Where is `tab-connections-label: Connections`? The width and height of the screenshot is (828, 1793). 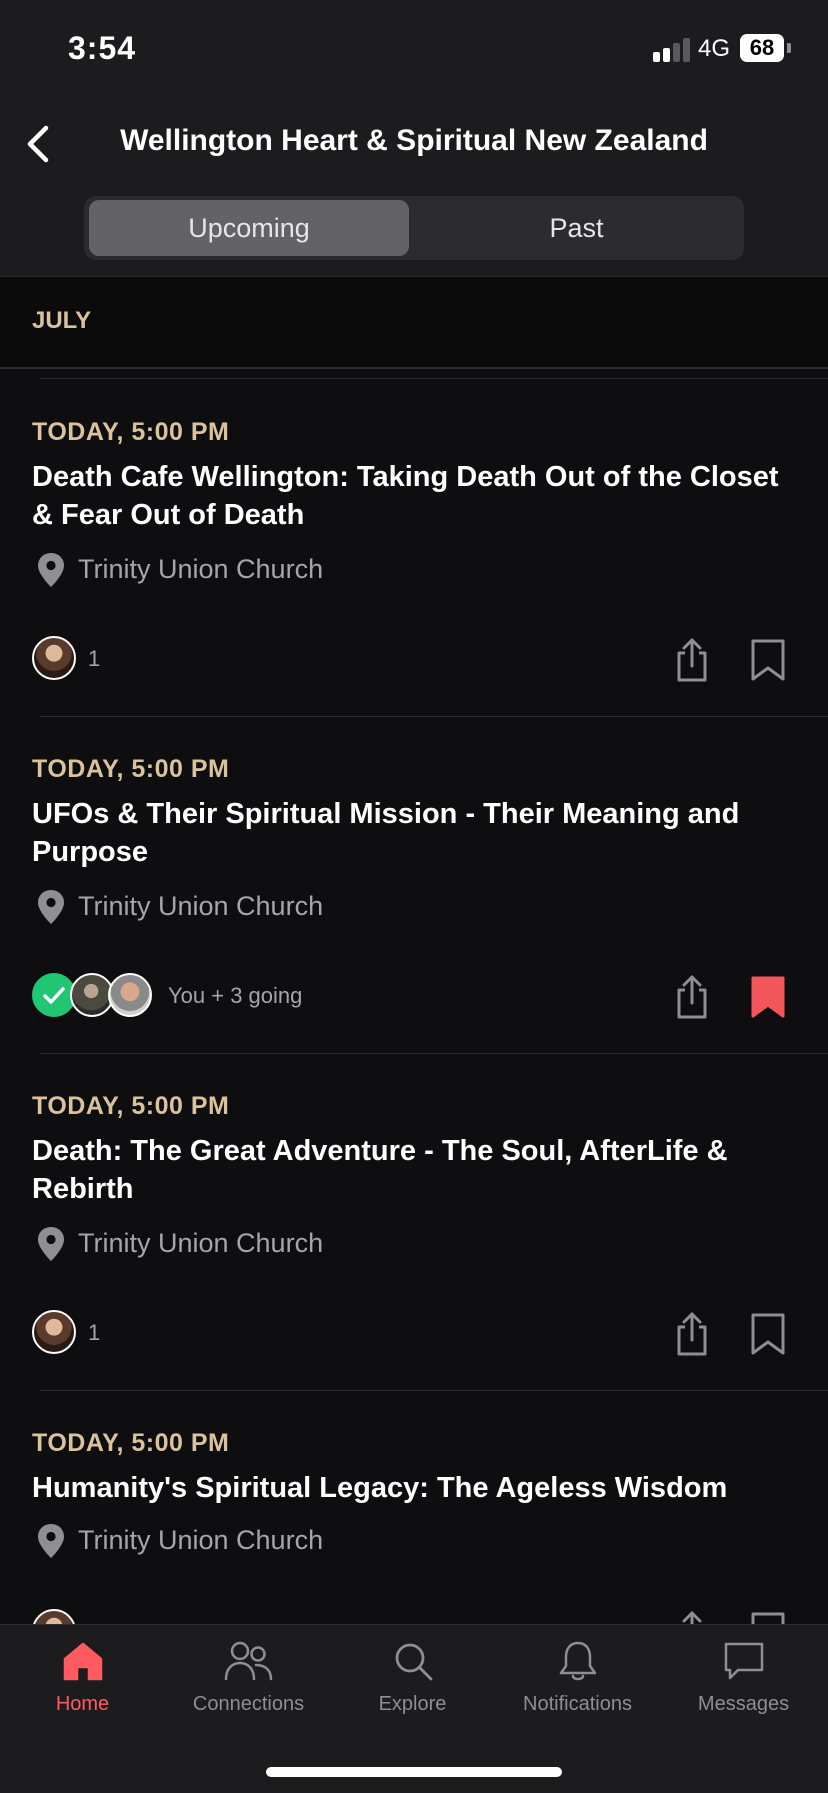 tab-connections-label: Connections is located at coordinates (248, 1704).